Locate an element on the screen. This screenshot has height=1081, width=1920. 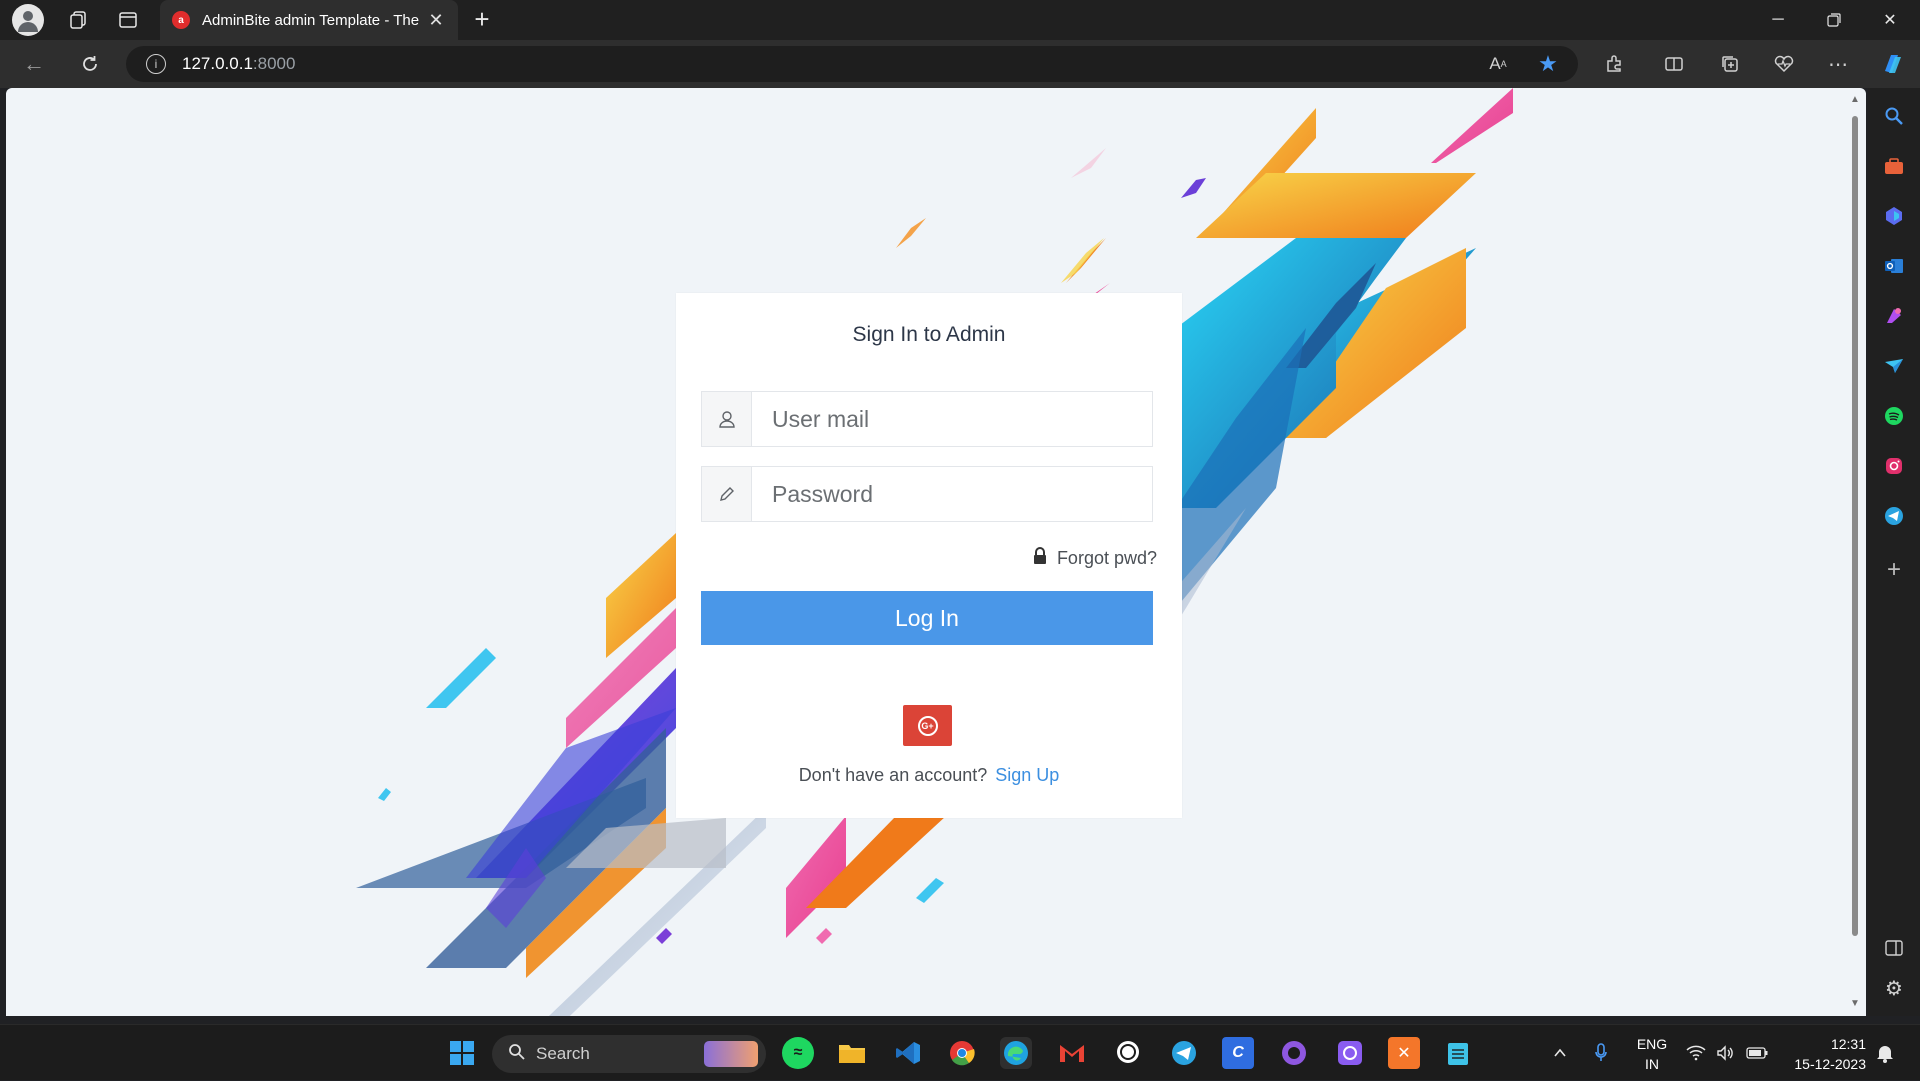
wifi-icon is located at coordinates (1696, 1053).